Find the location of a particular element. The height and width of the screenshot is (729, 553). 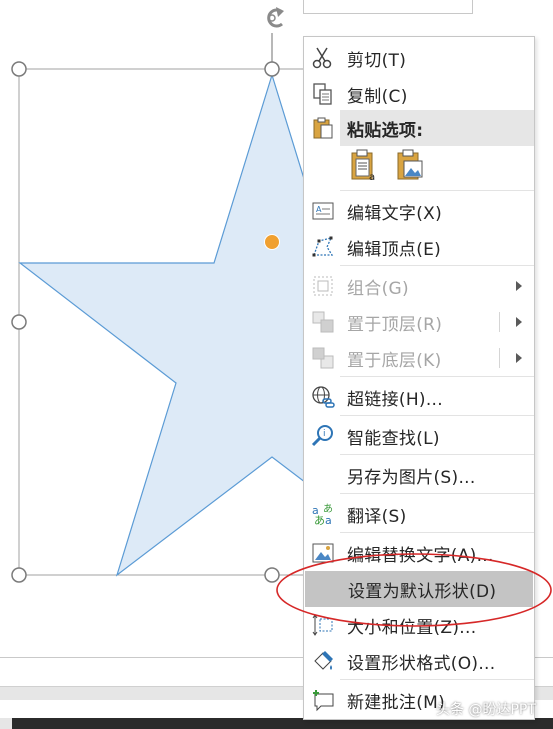

translate-icon: aああa is located at coordinates (323, 514).